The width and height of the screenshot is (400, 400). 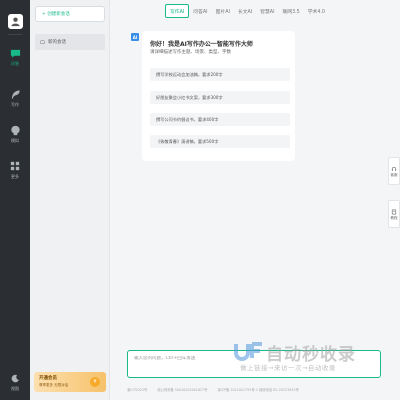 What do you see at coordinates (15, 130) in the screenshot?
I see `brain-icon` at bounding box center [15, 130].